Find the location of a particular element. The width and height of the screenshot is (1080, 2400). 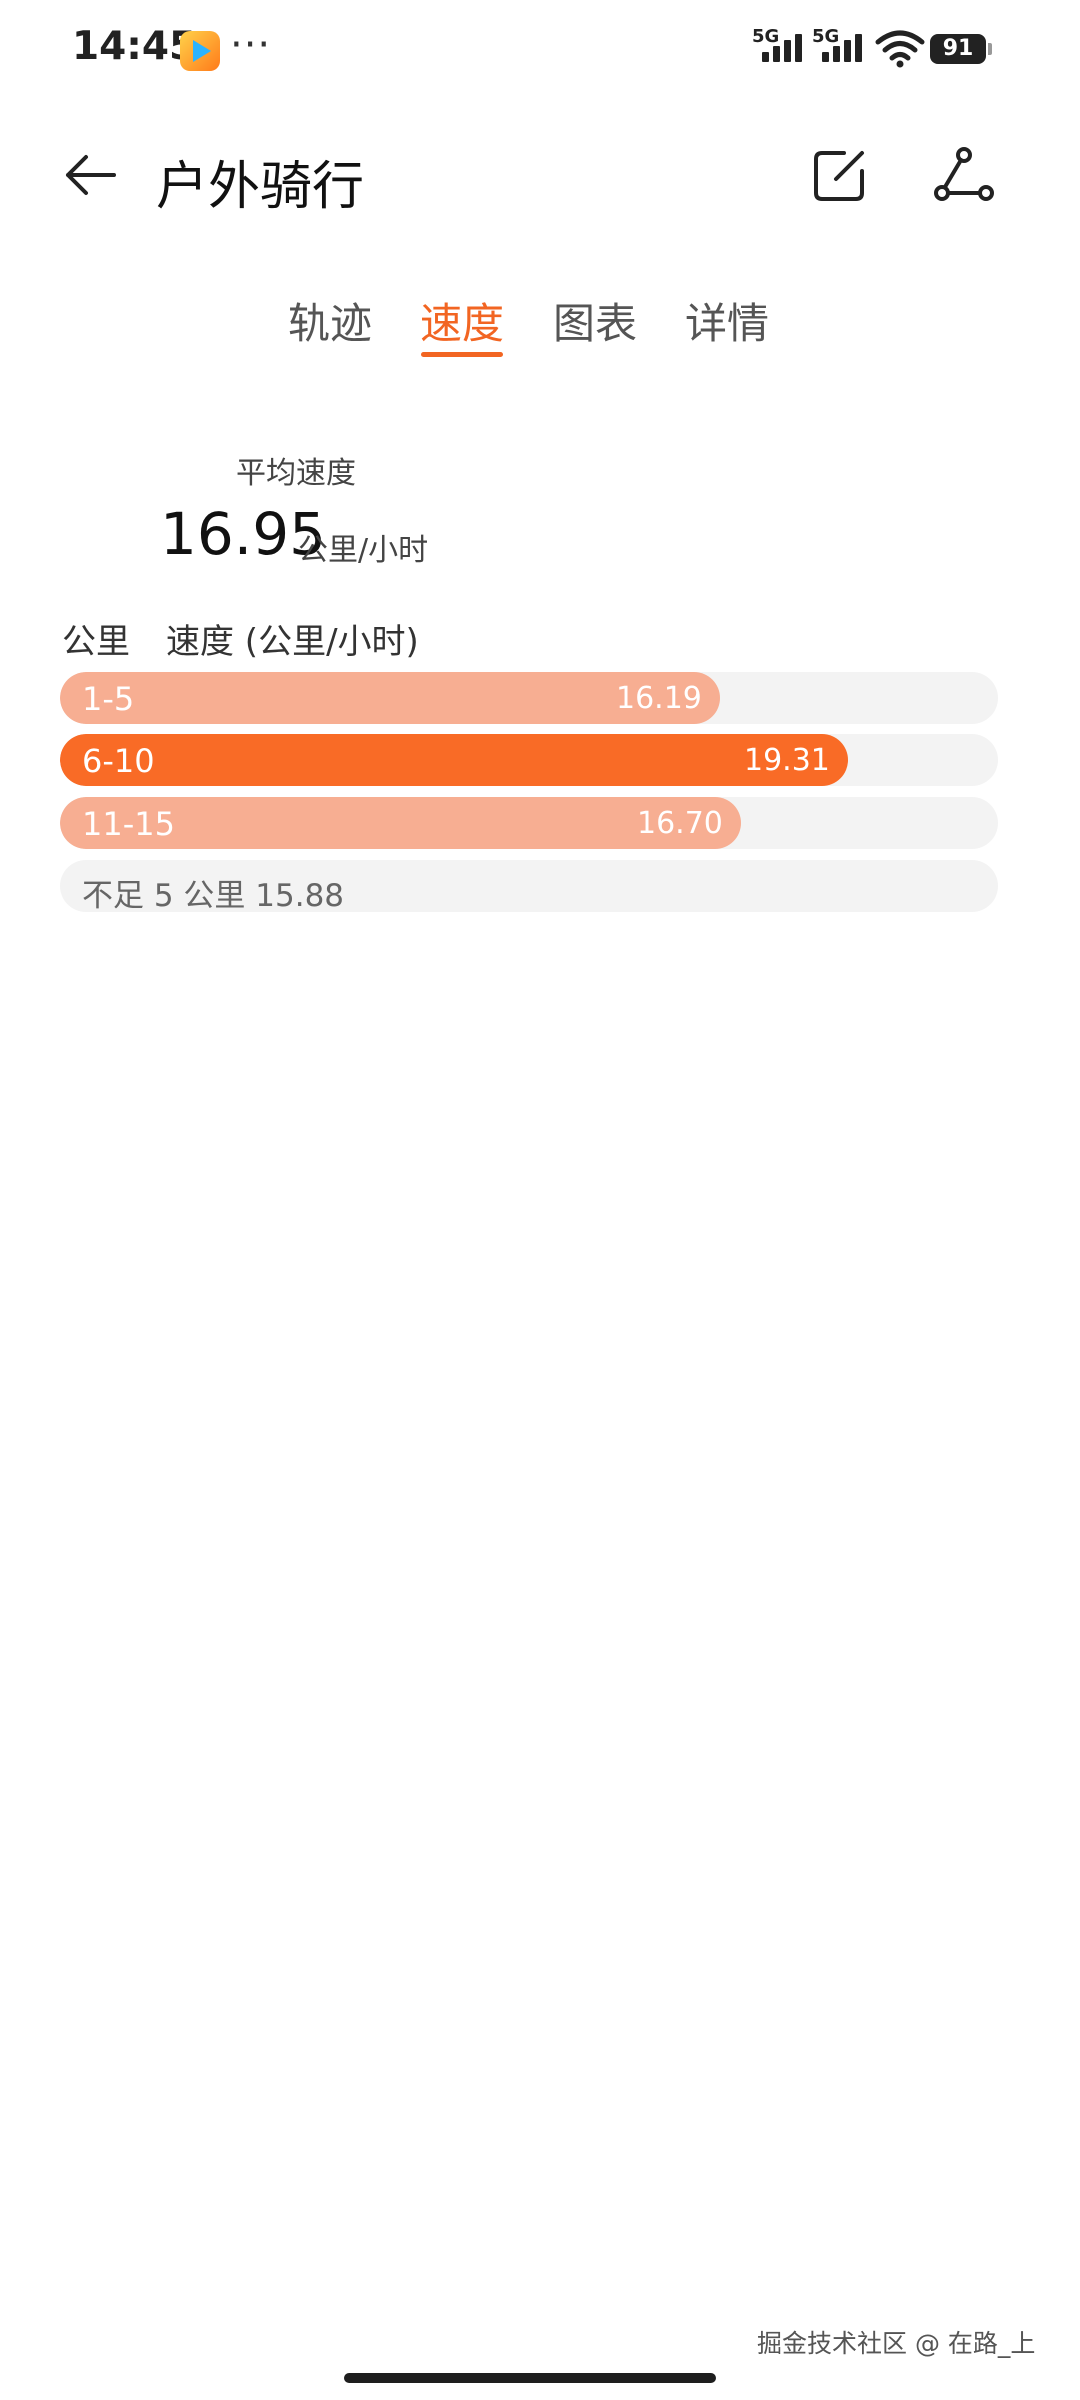

page-title: 户外骑行 is located at coordinates (260, 187).